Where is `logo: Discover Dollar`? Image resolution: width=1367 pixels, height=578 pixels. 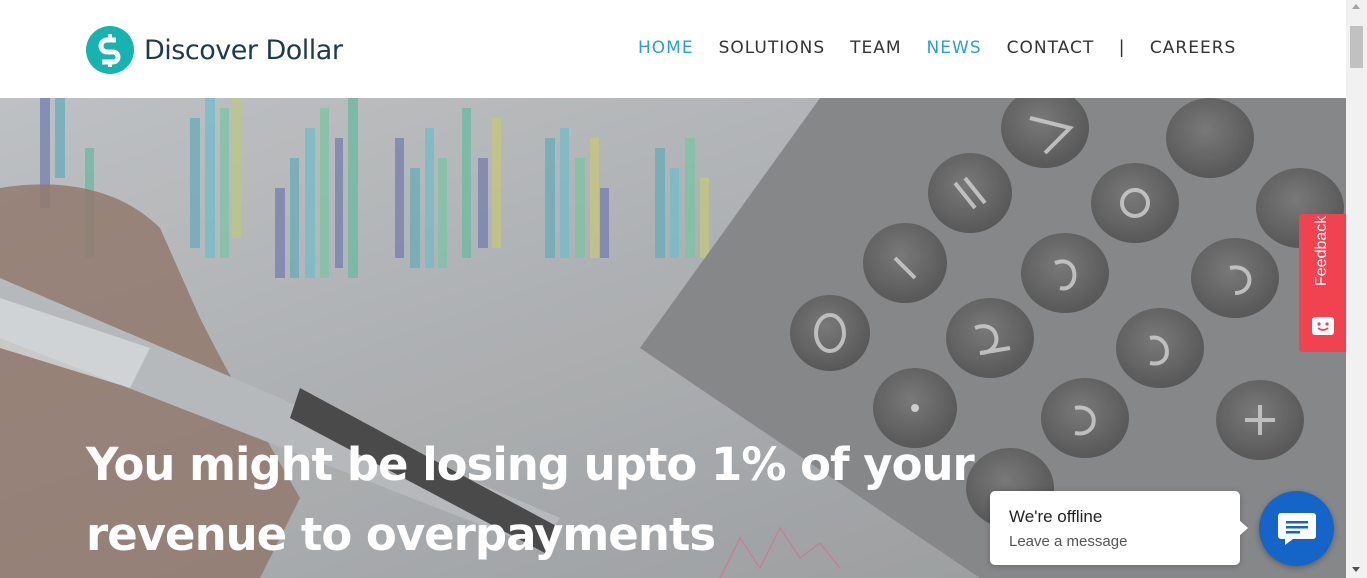
logo: Discover Dollar is located at coordinates (214, 50).